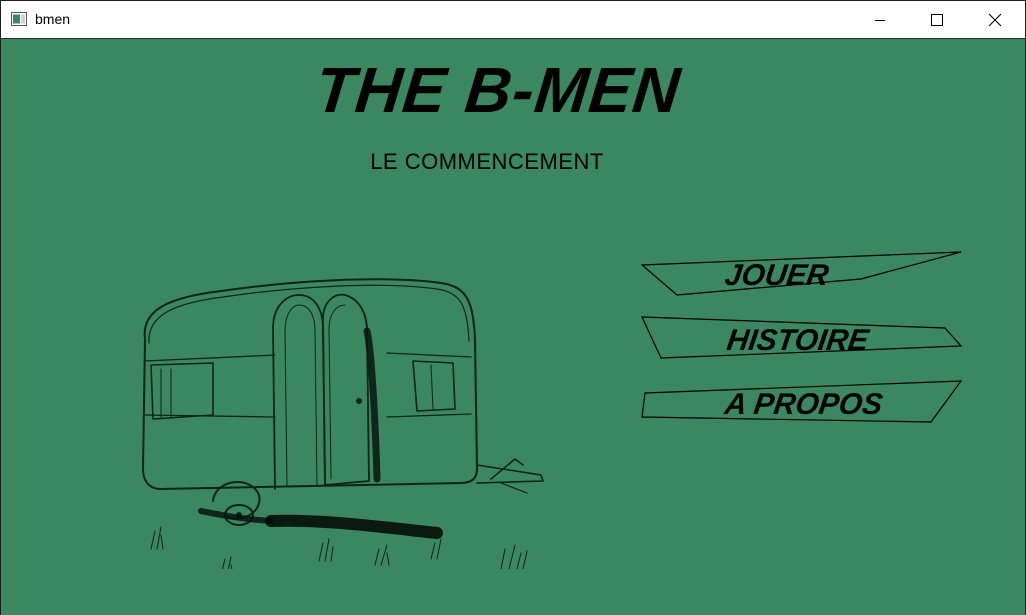  Describe the element at coordinates (513, 19) in the screenshot. I see `title-bar: bmen` at that location.